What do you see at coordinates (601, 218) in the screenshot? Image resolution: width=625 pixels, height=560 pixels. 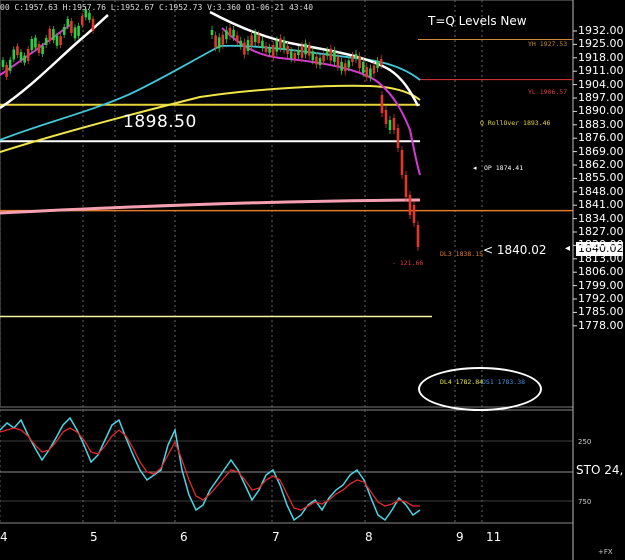 I see `price-tick-label: 1834.00` at bounding box center [601, 218].